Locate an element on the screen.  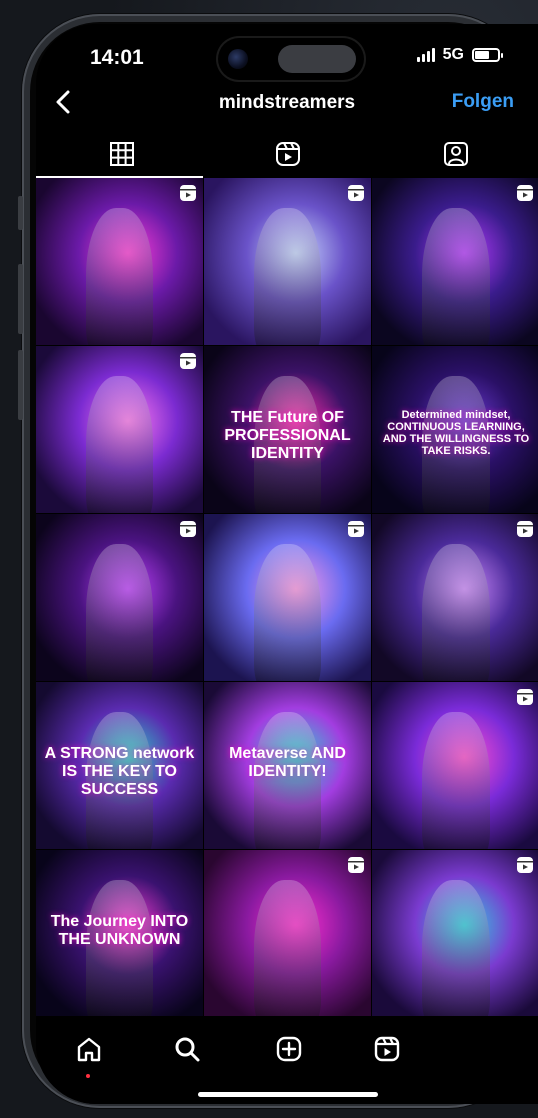
profile-tabs is located at coordinates (287, 154).